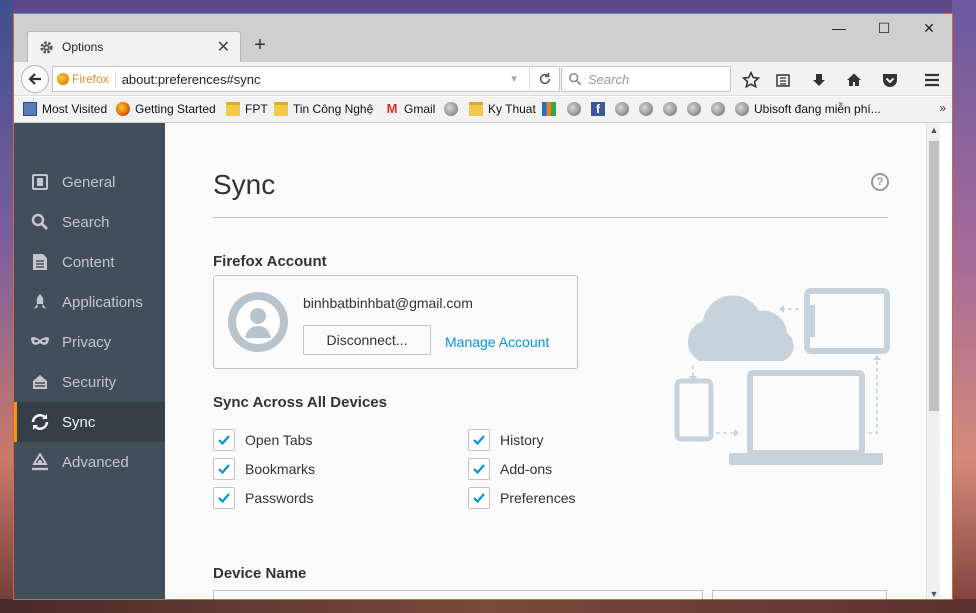  I want to click on bookmarks-menu-icon, so click(783, 80).